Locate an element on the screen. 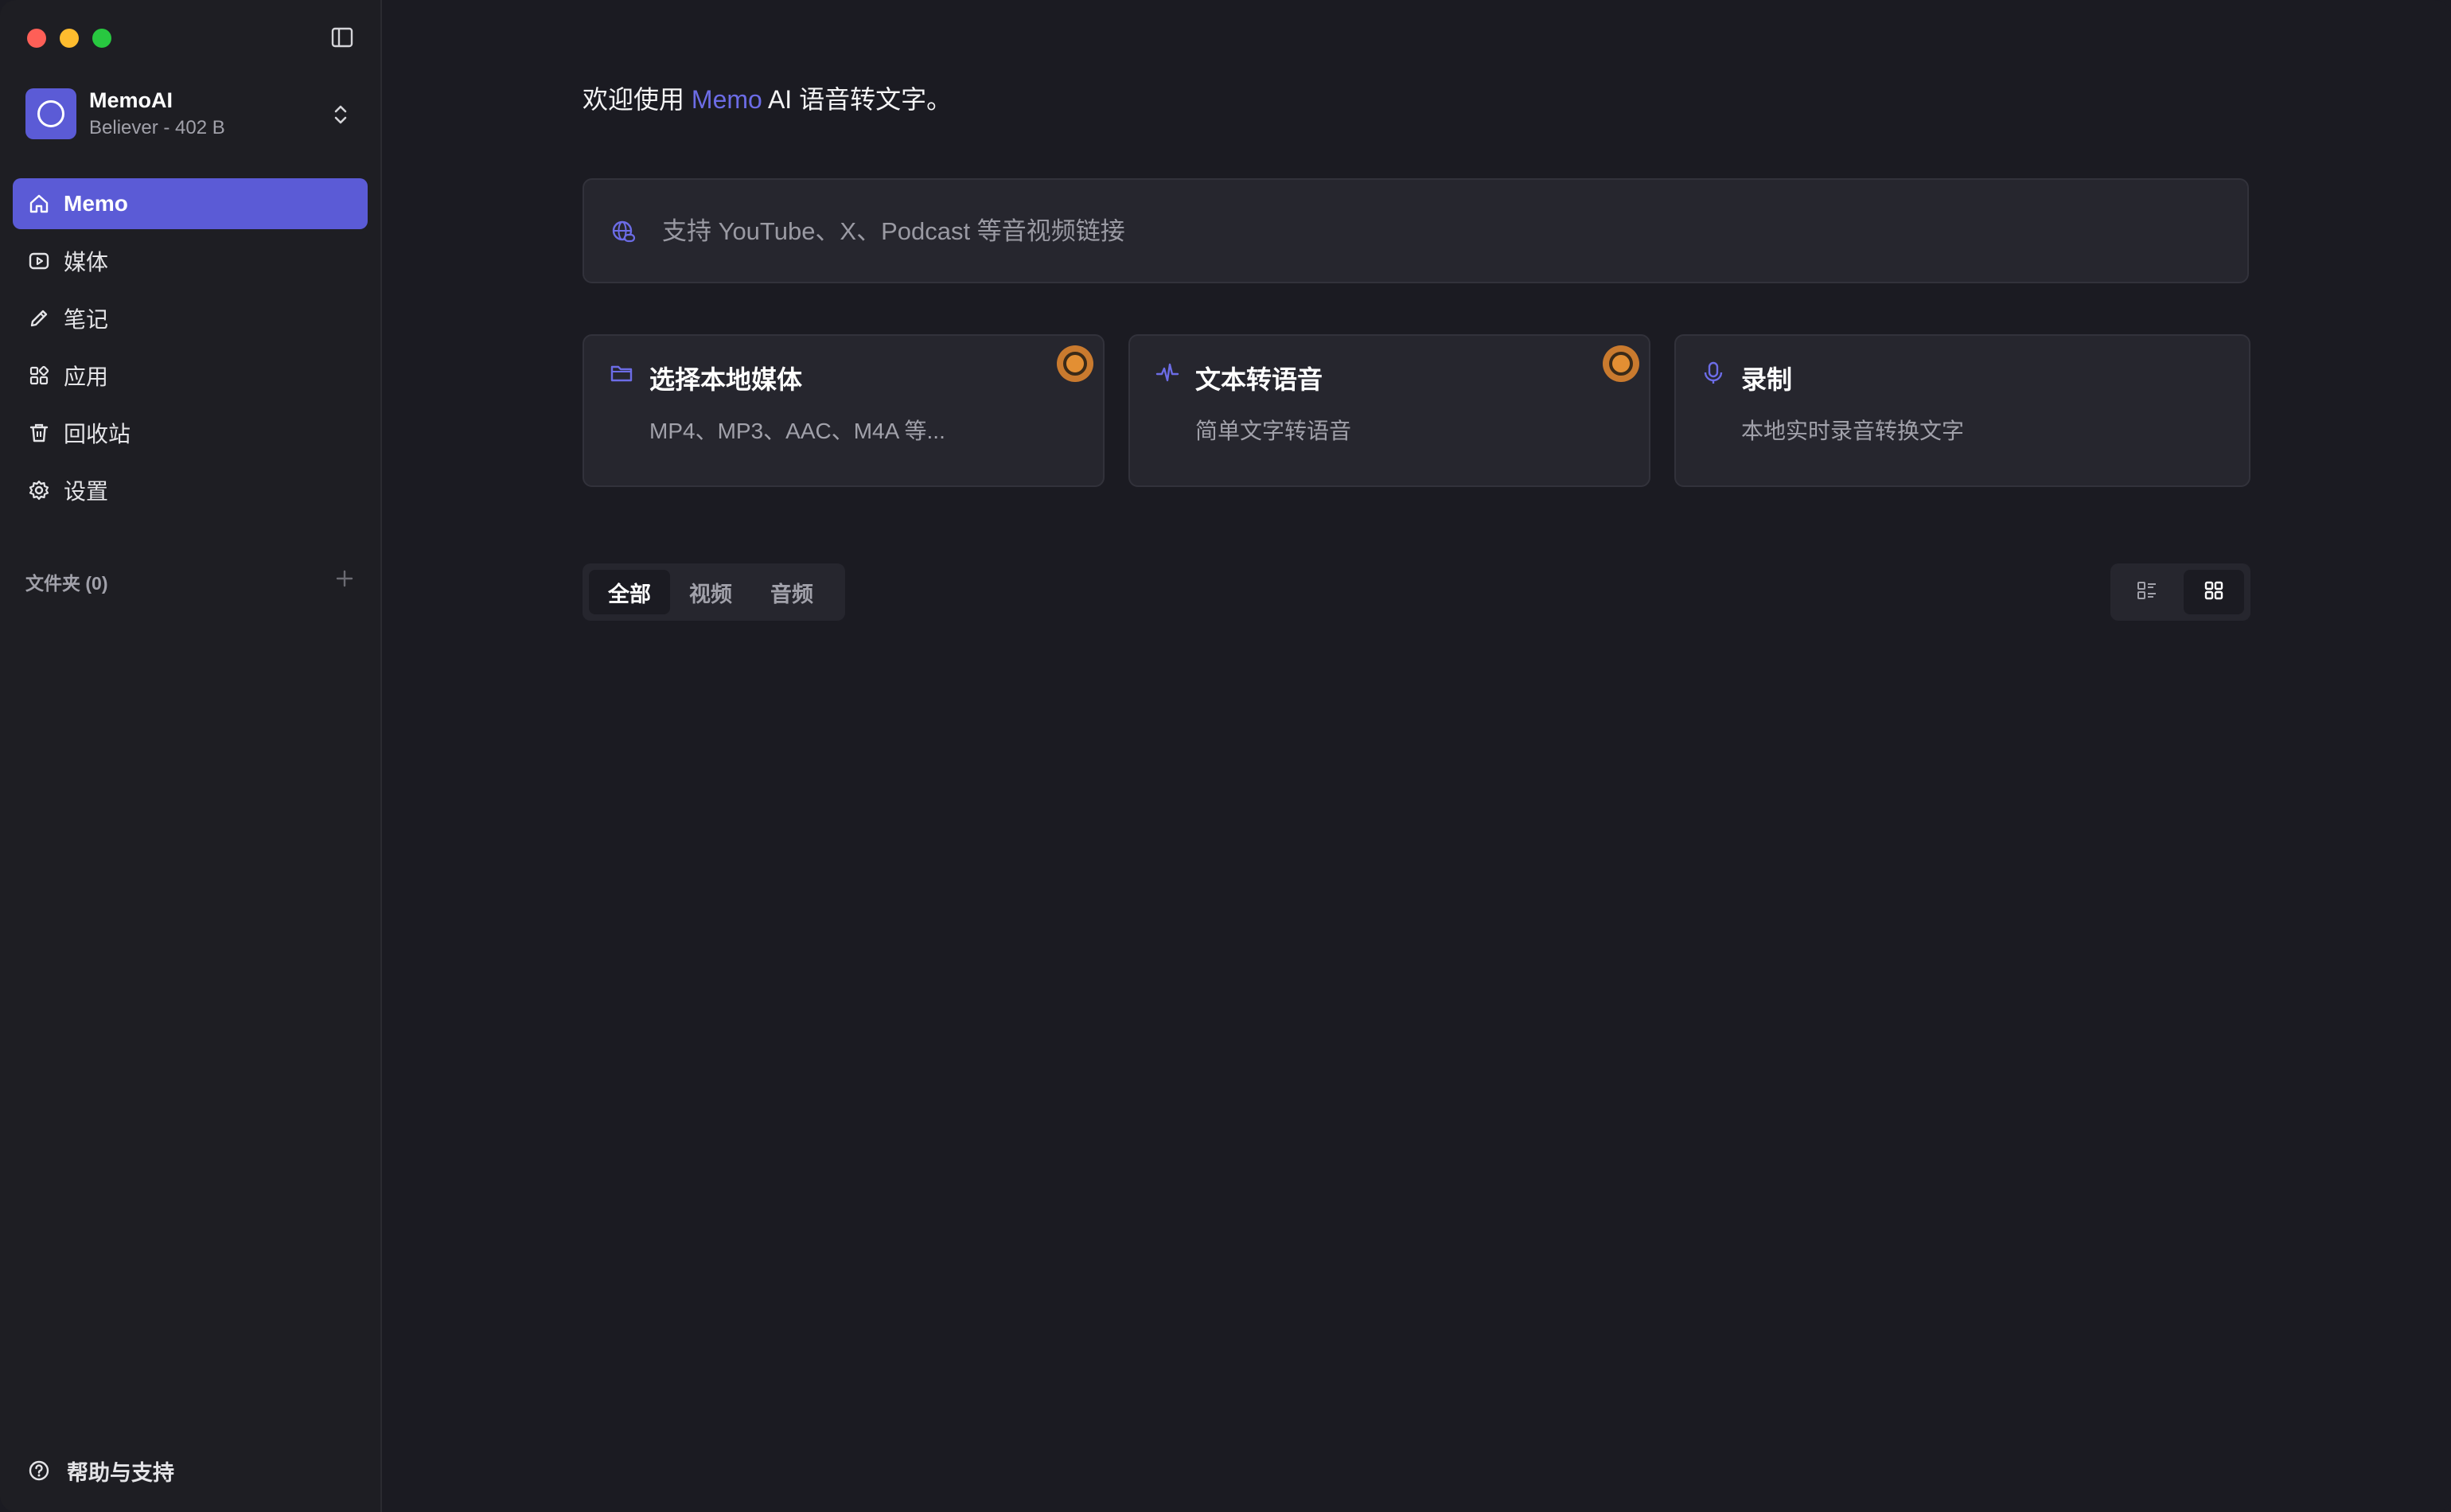 This screenshot has width=2451, height=1512. welcome-suffix: AI 语音转文字。 is located at coordinates (858, 99).